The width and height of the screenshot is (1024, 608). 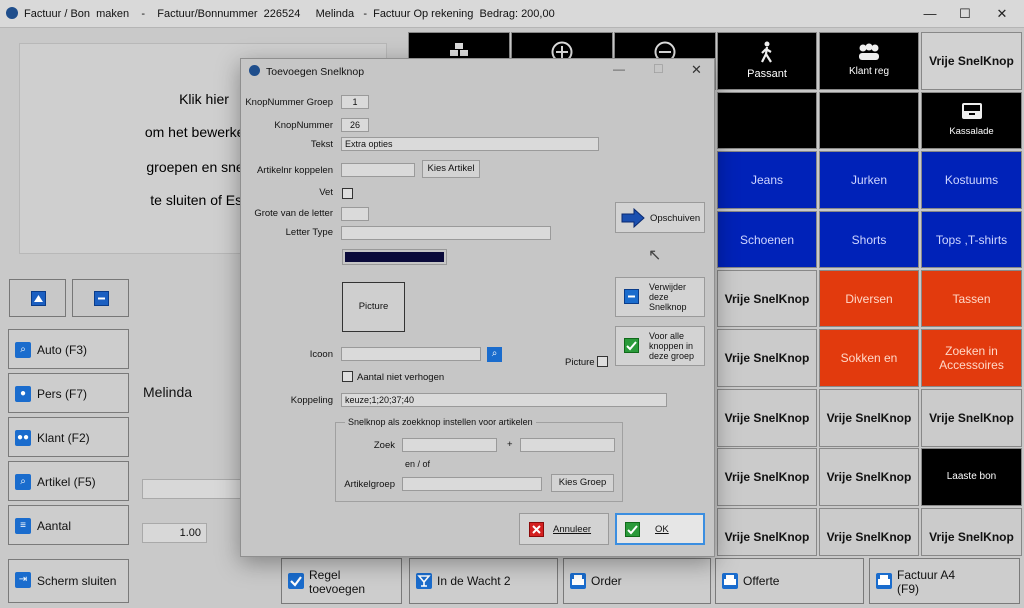 I want to click on aantal-niet-verhogen-checkbox, so click(x=347, y=376).